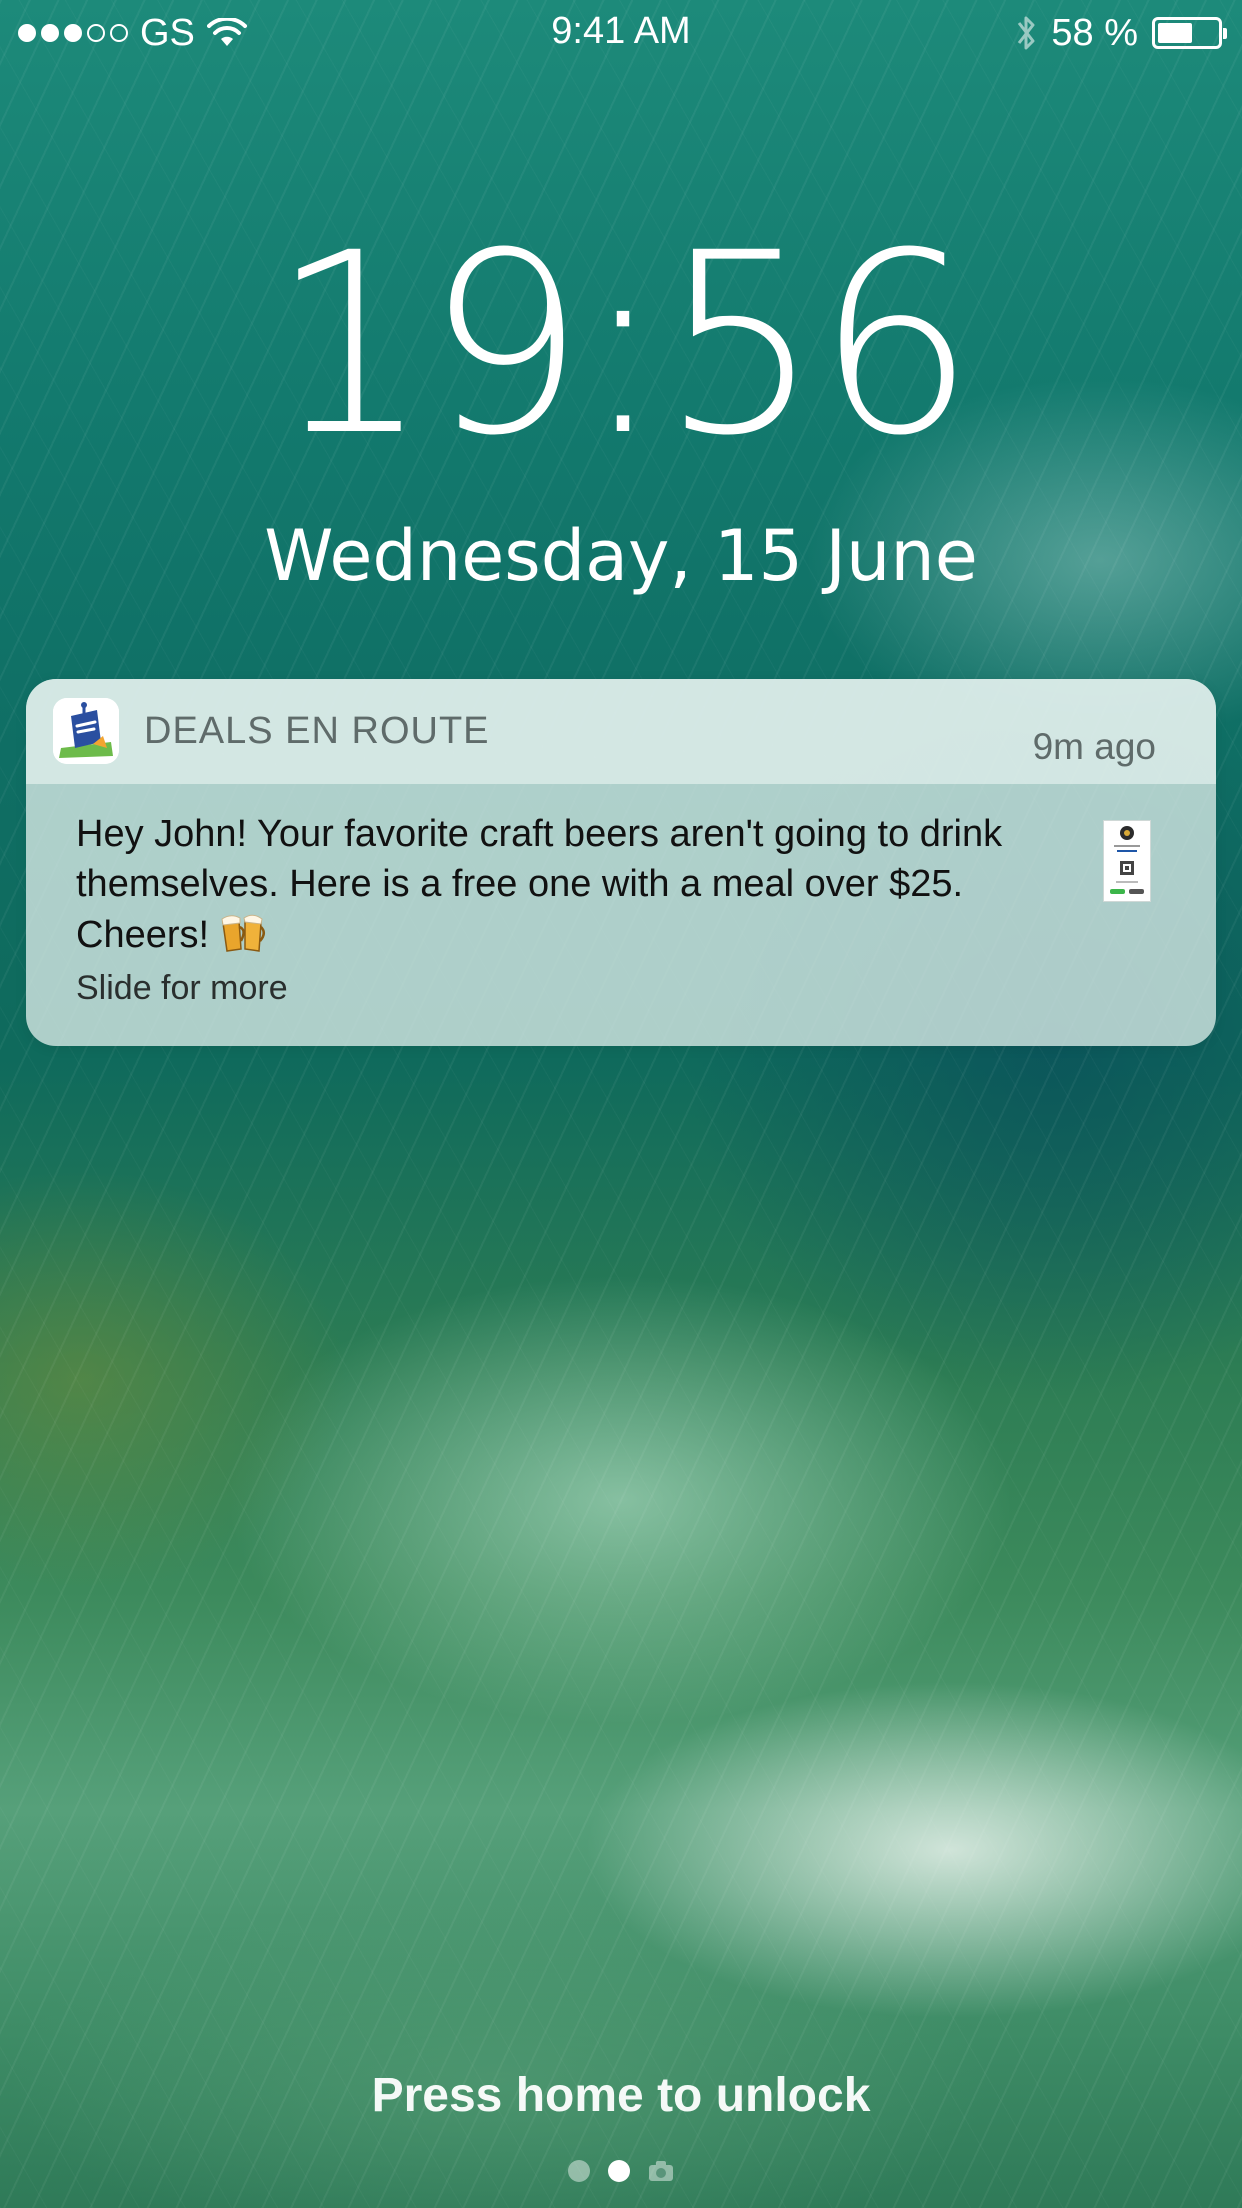  What do you see at coordinates (243, 933) in the screenshot?
I see `beer-mugs-icon` at bounding box center [243, 933].